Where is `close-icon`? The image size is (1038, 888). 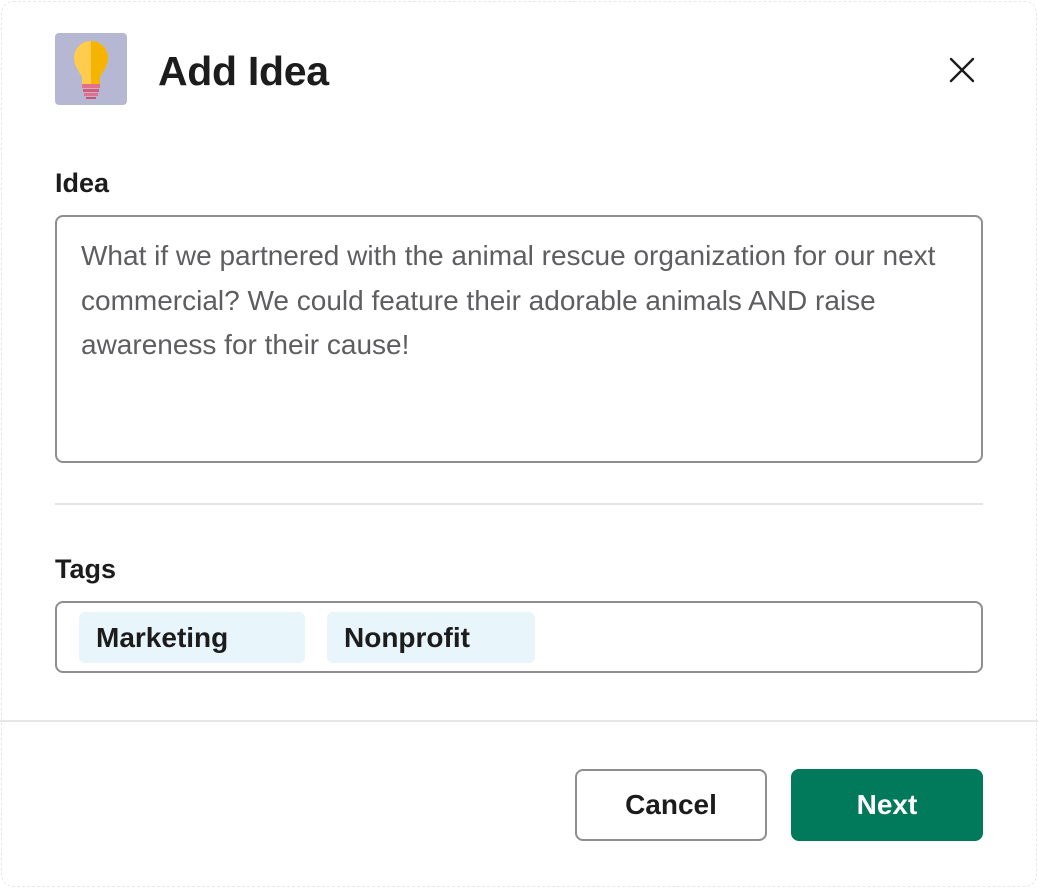 close-icon is located at coordinates (962, 70).